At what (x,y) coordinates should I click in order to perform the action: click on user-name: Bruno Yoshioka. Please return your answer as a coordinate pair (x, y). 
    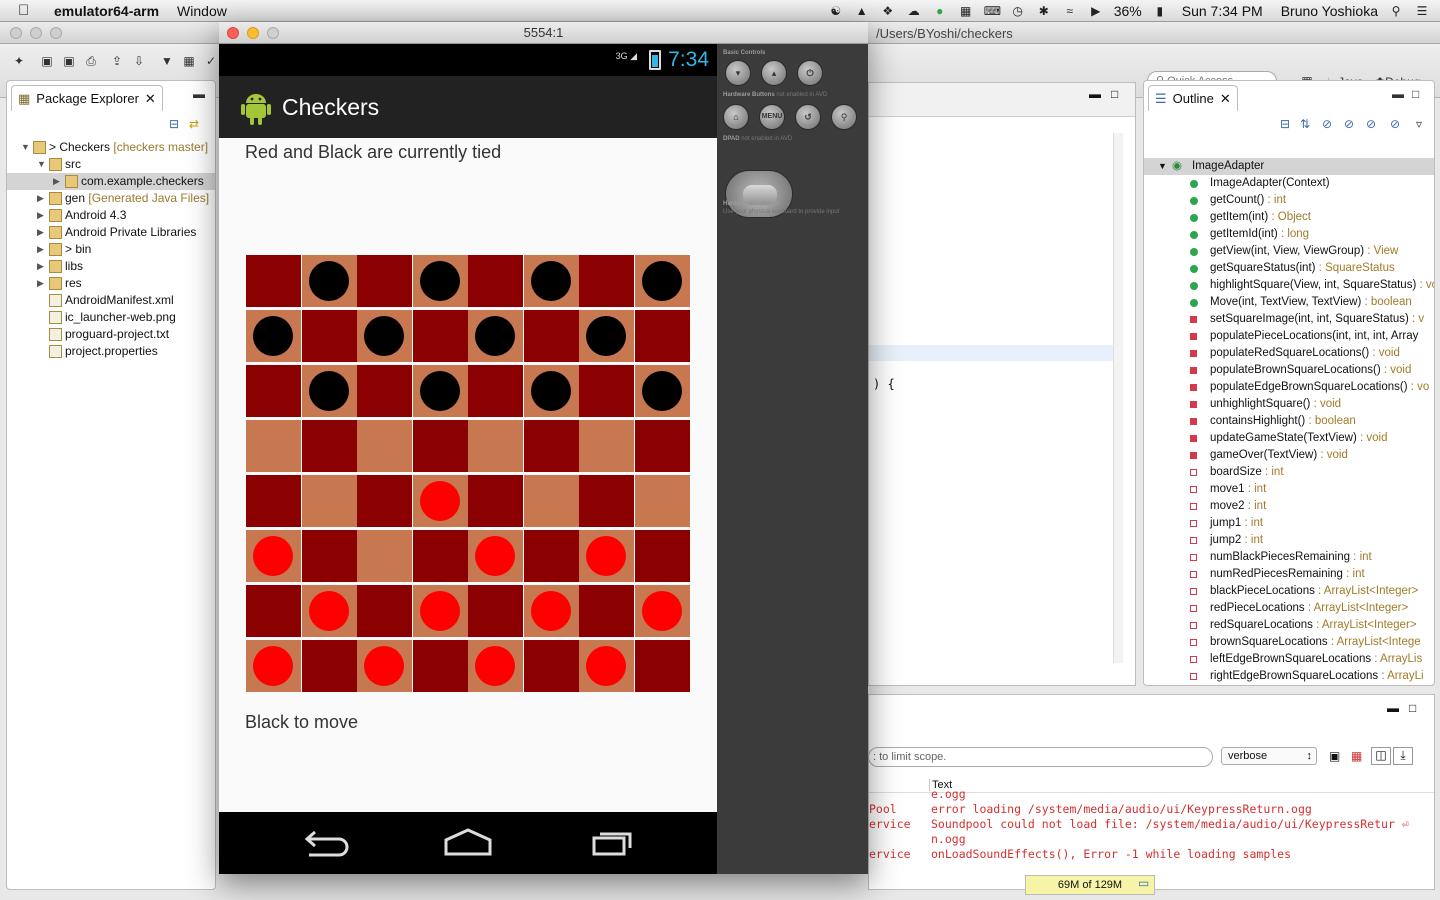
    Looking at the image, I should click on (1329, 11).